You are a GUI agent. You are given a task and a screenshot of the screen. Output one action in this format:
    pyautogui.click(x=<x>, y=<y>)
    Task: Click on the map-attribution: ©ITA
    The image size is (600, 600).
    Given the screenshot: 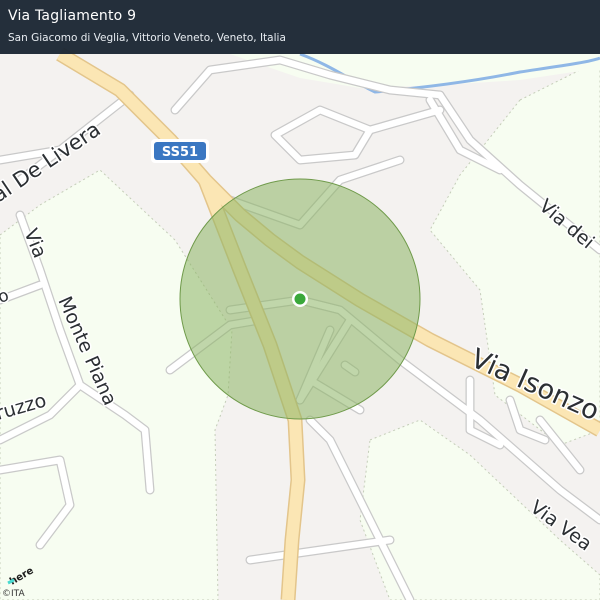 What is the action you would take?
    pyautogui.click(x=13, y=594)
    